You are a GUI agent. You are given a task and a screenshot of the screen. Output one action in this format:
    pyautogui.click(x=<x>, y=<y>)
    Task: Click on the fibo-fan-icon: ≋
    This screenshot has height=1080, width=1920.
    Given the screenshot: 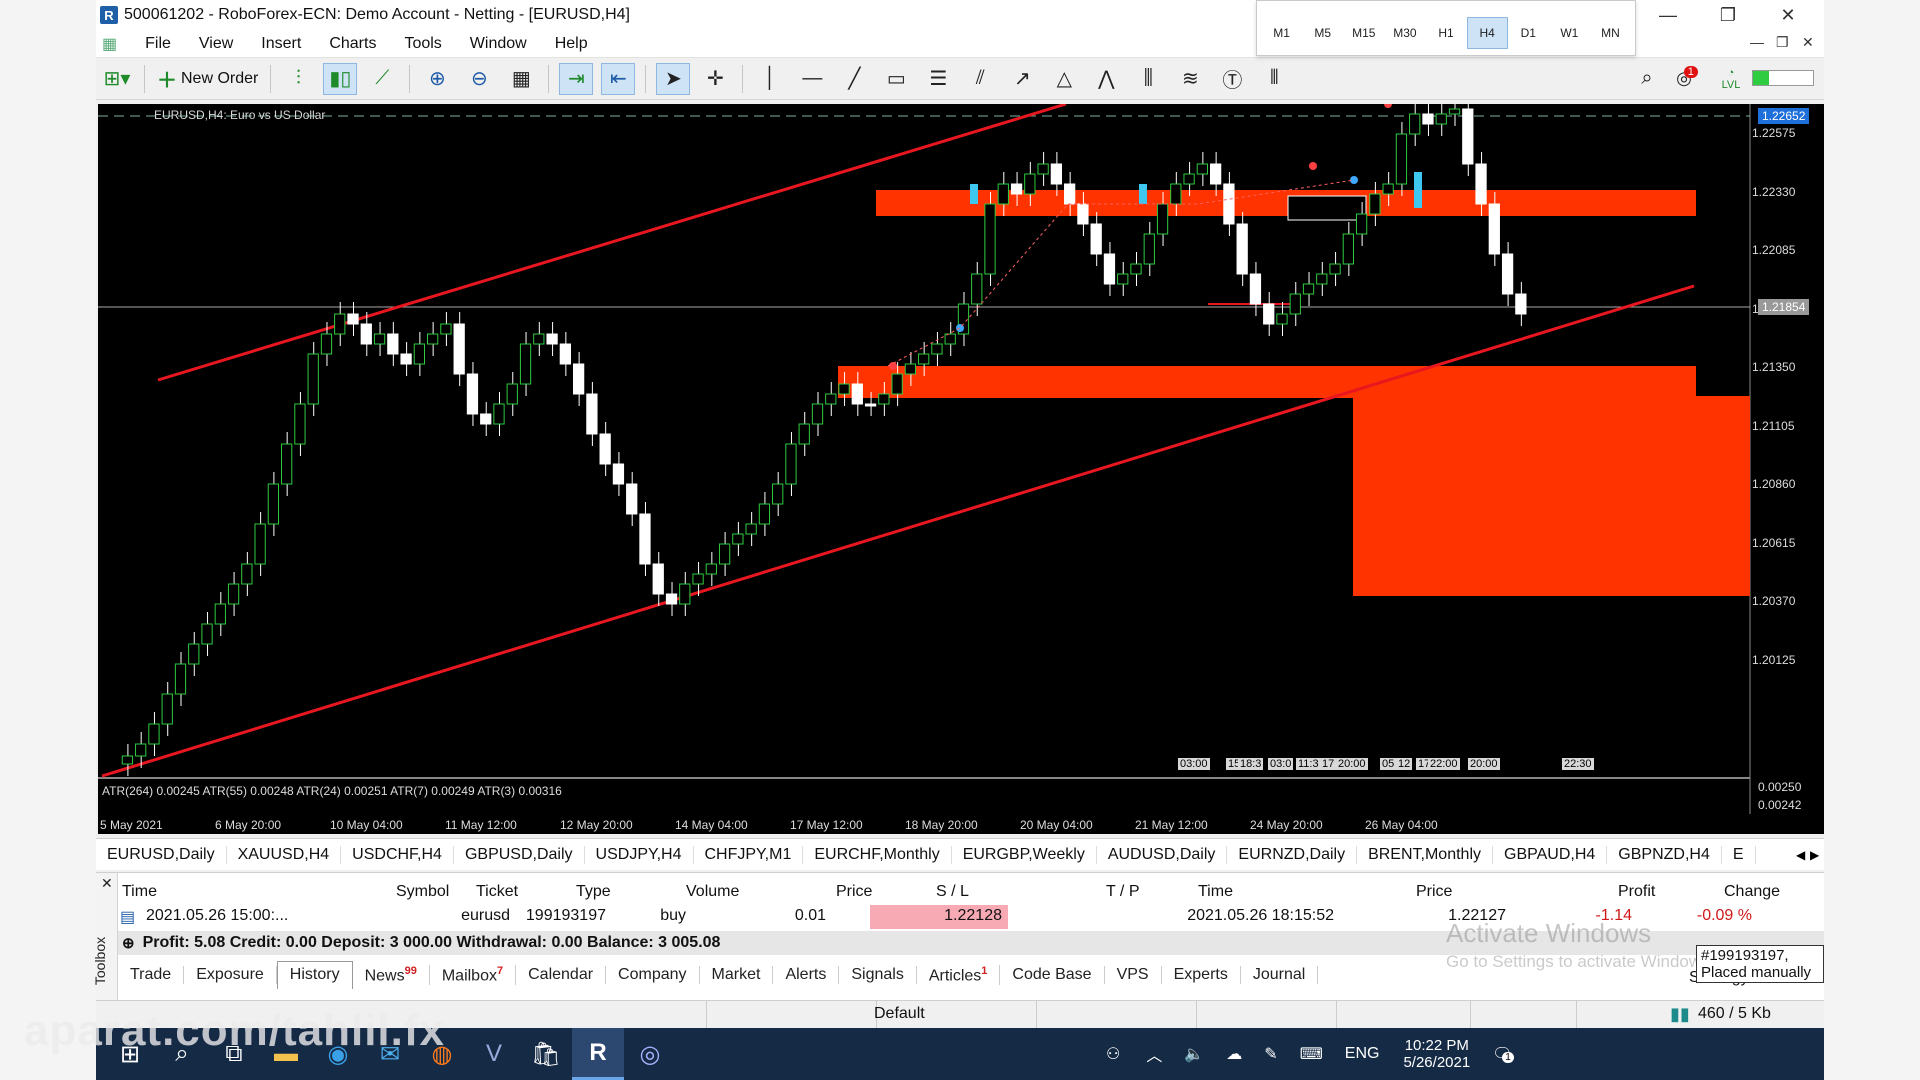 What is the action you would take?
    pyautogui.click(x=1190, y=79)
    